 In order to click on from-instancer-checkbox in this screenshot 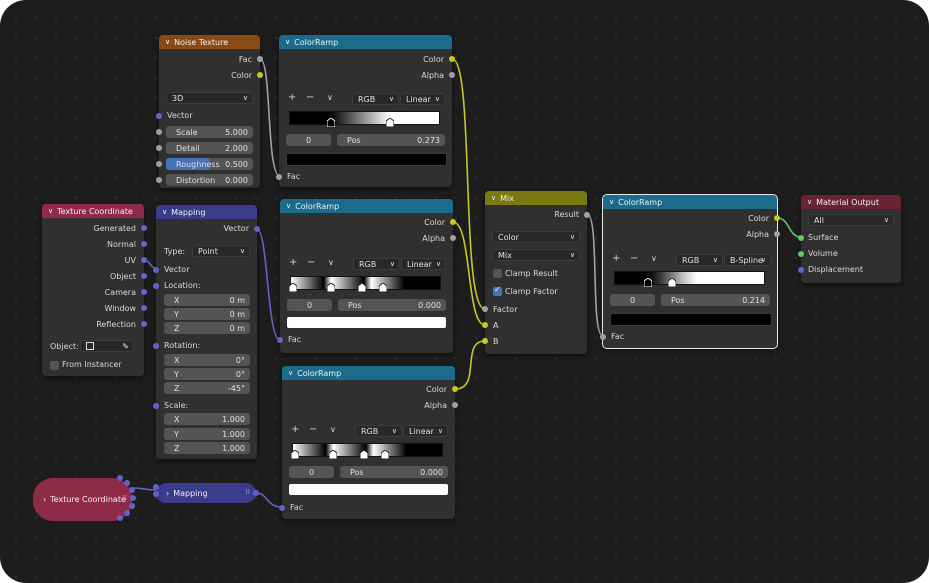, I will do `click(54, 365)`.